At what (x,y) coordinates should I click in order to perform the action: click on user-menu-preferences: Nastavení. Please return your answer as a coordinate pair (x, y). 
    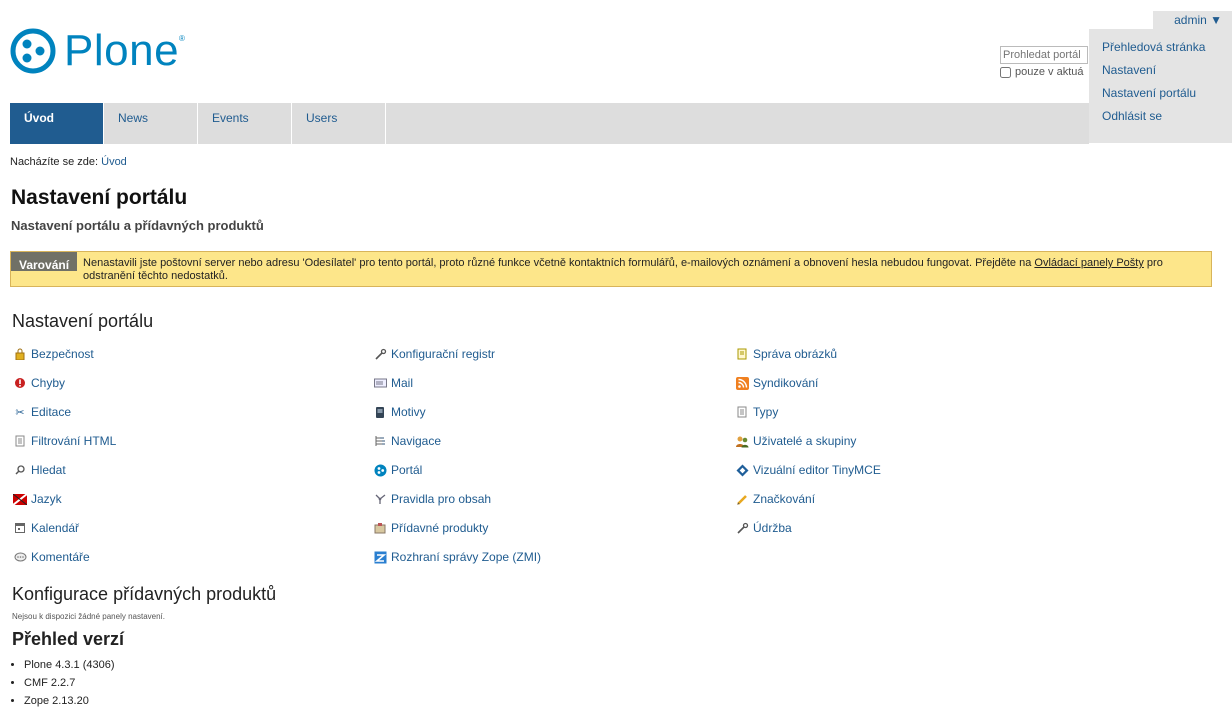
    Looking at the image, I should click on (1167, 70).